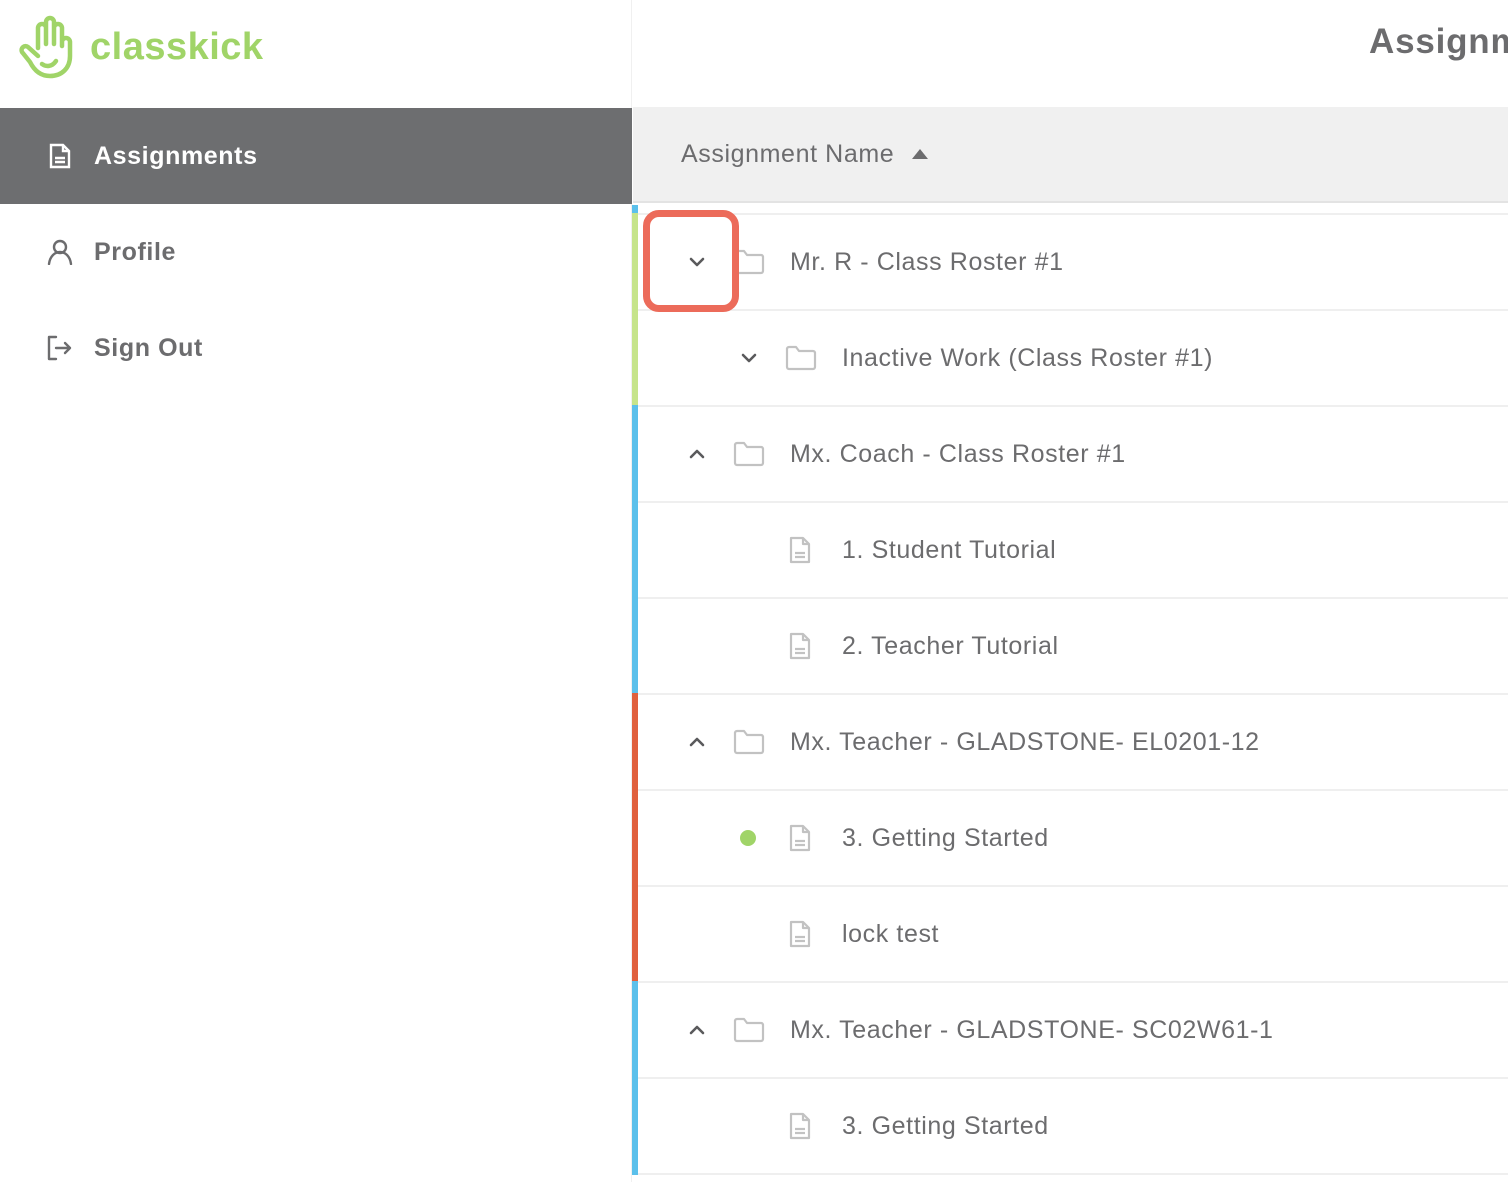 Image resolution: width=1508 pixels, height=1182 pixels. What do you see at coordinates (1070, 155) in the screenshot?
I see `table-header: Assignment Name` at bounding box center [1070, 155].